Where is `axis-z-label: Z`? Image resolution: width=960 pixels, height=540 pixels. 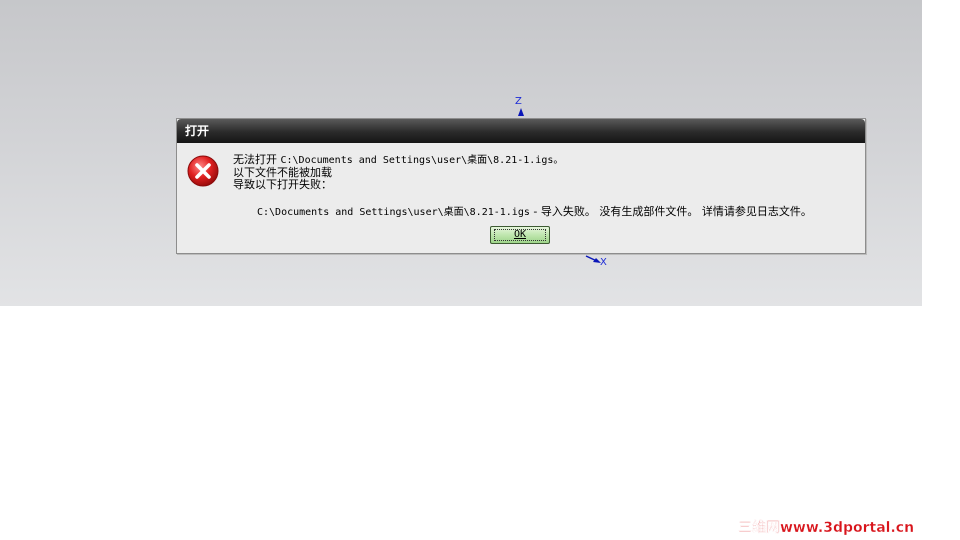 axis-z-label: Z is located at coordinates (518, 101).